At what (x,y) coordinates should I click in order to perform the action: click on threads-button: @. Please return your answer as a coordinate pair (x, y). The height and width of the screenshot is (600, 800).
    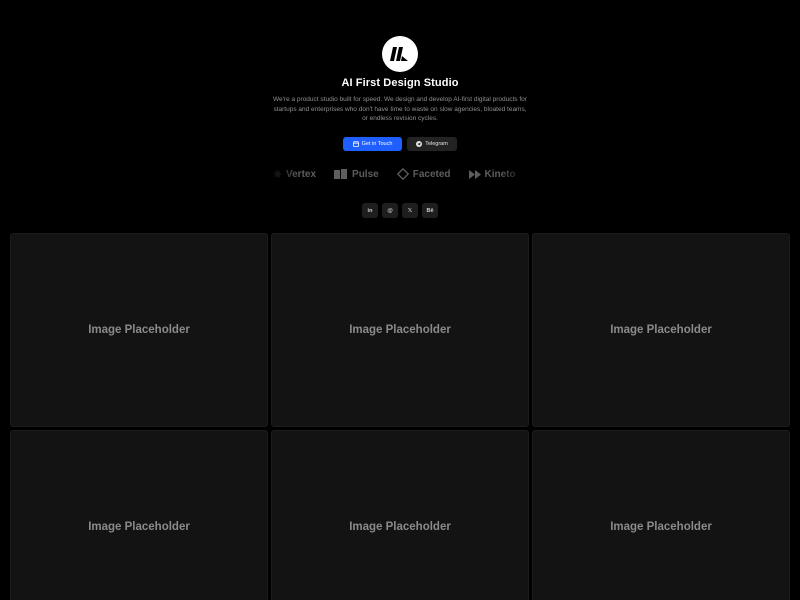
    Looking at the image, I should click on (390, 210).